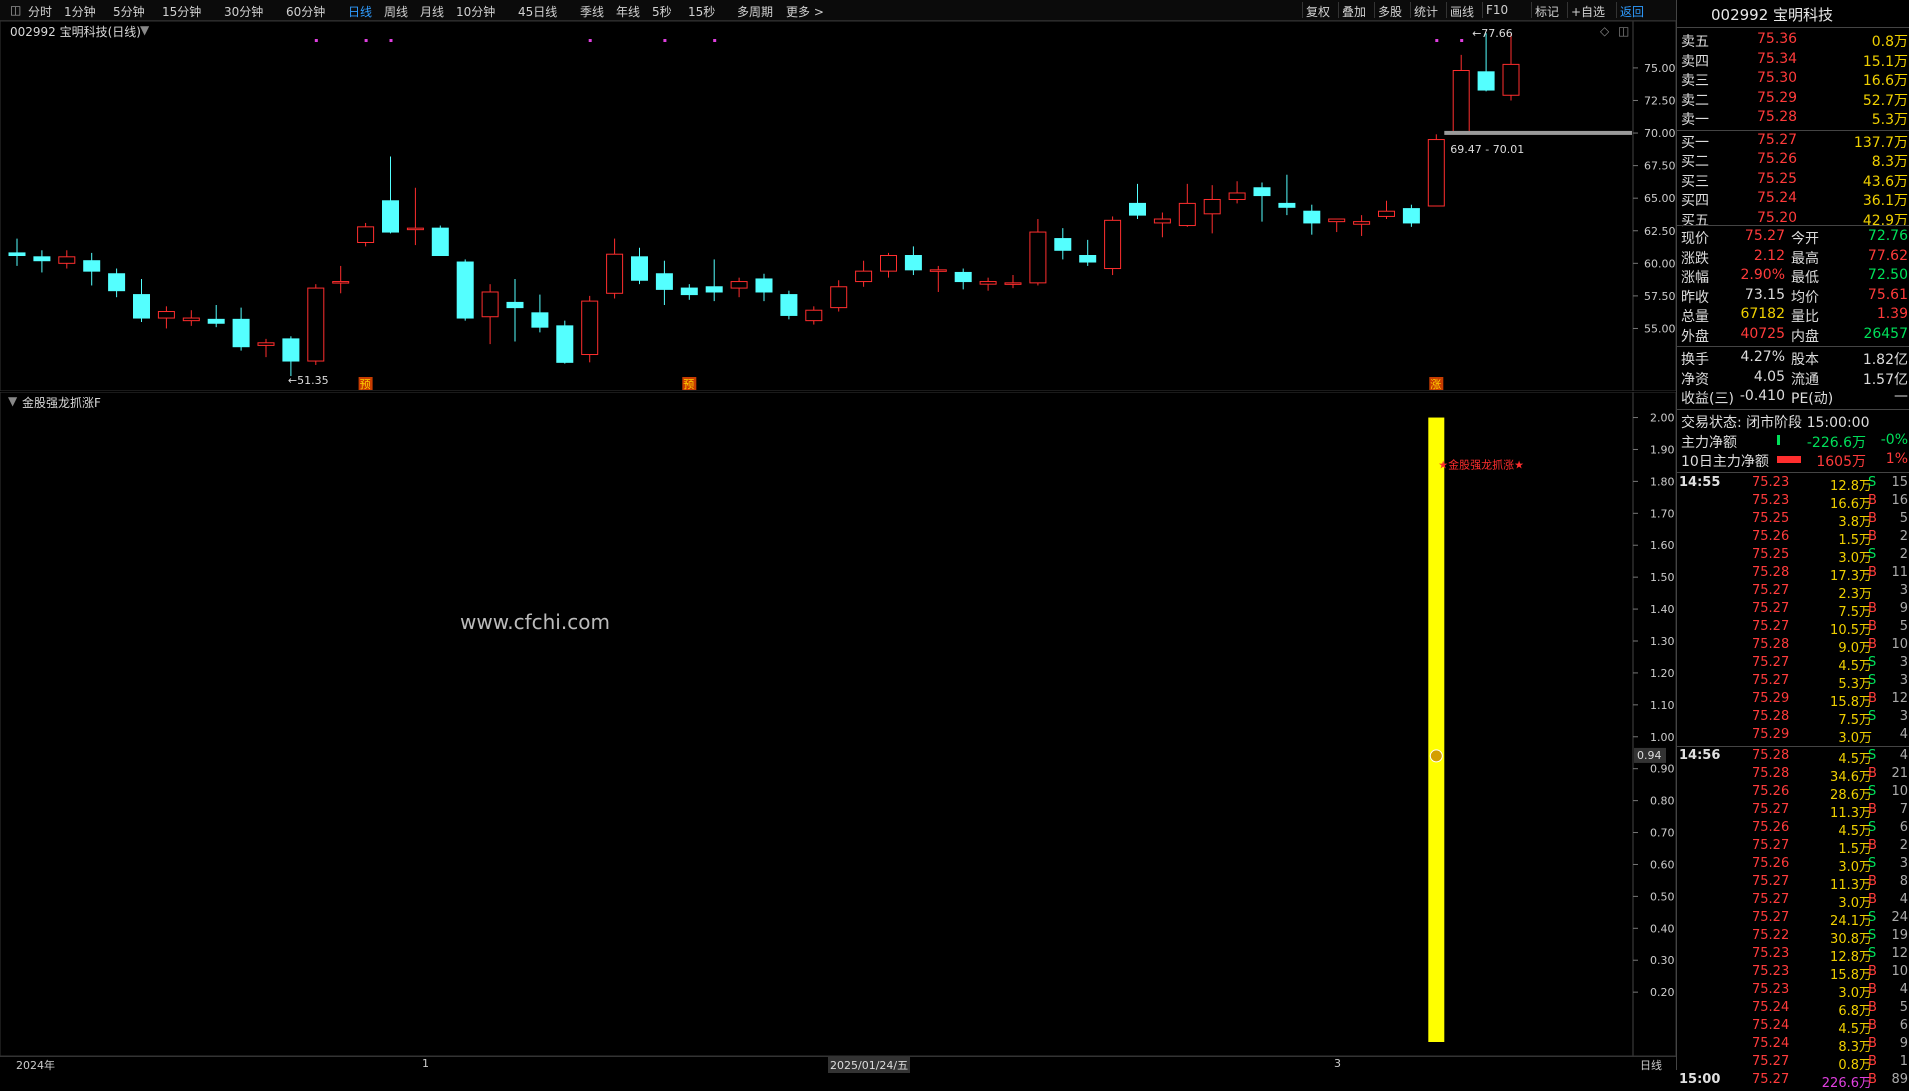  I want to click on stat-label-2: 均价, so click(1805, 297).